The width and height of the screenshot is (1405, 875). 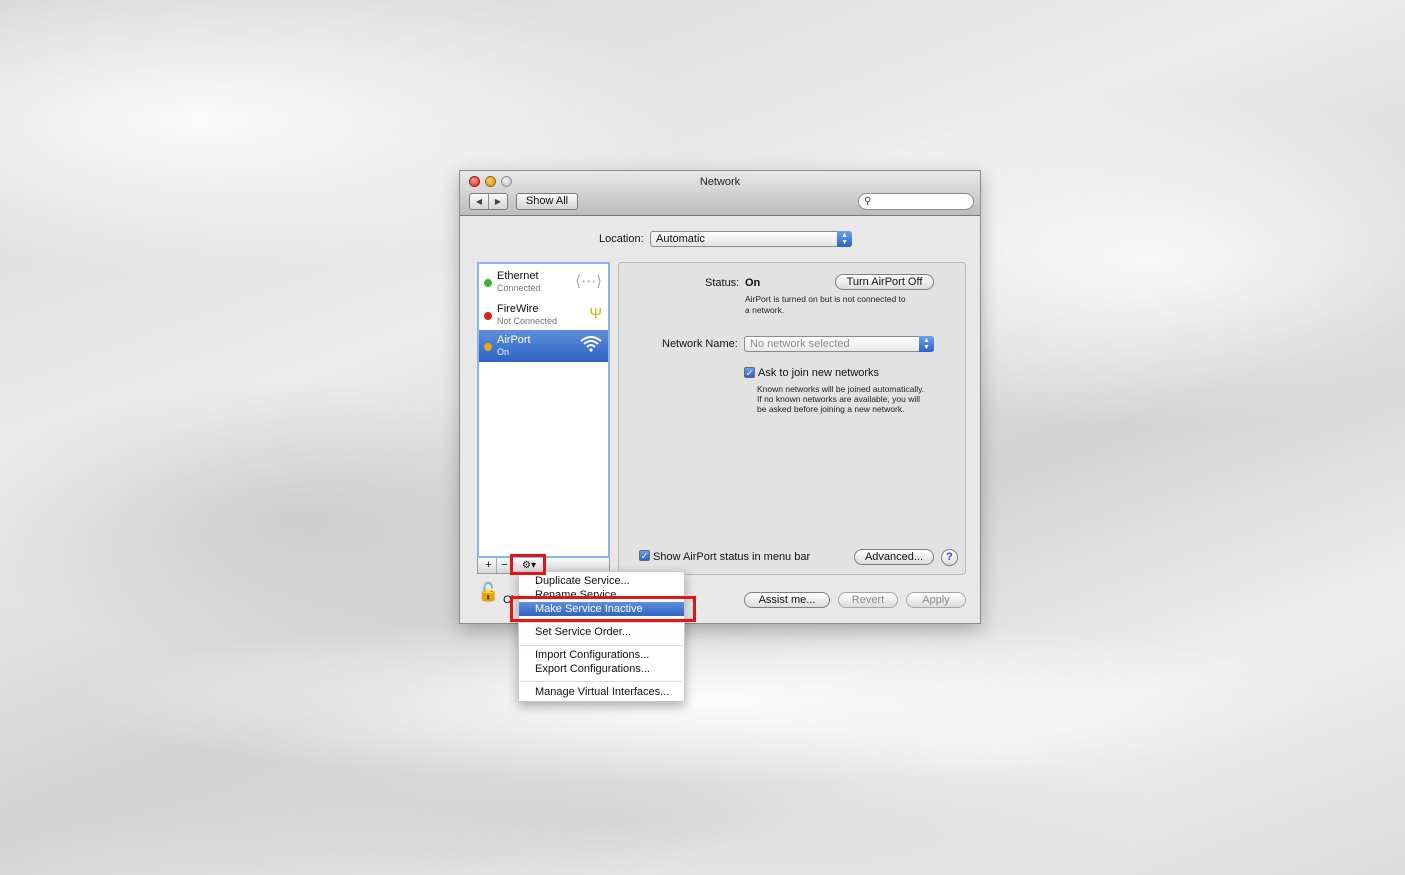 I want to click on title-bar: Network ◀ ▶ Show All ⚲, so click(x=720, y=193).